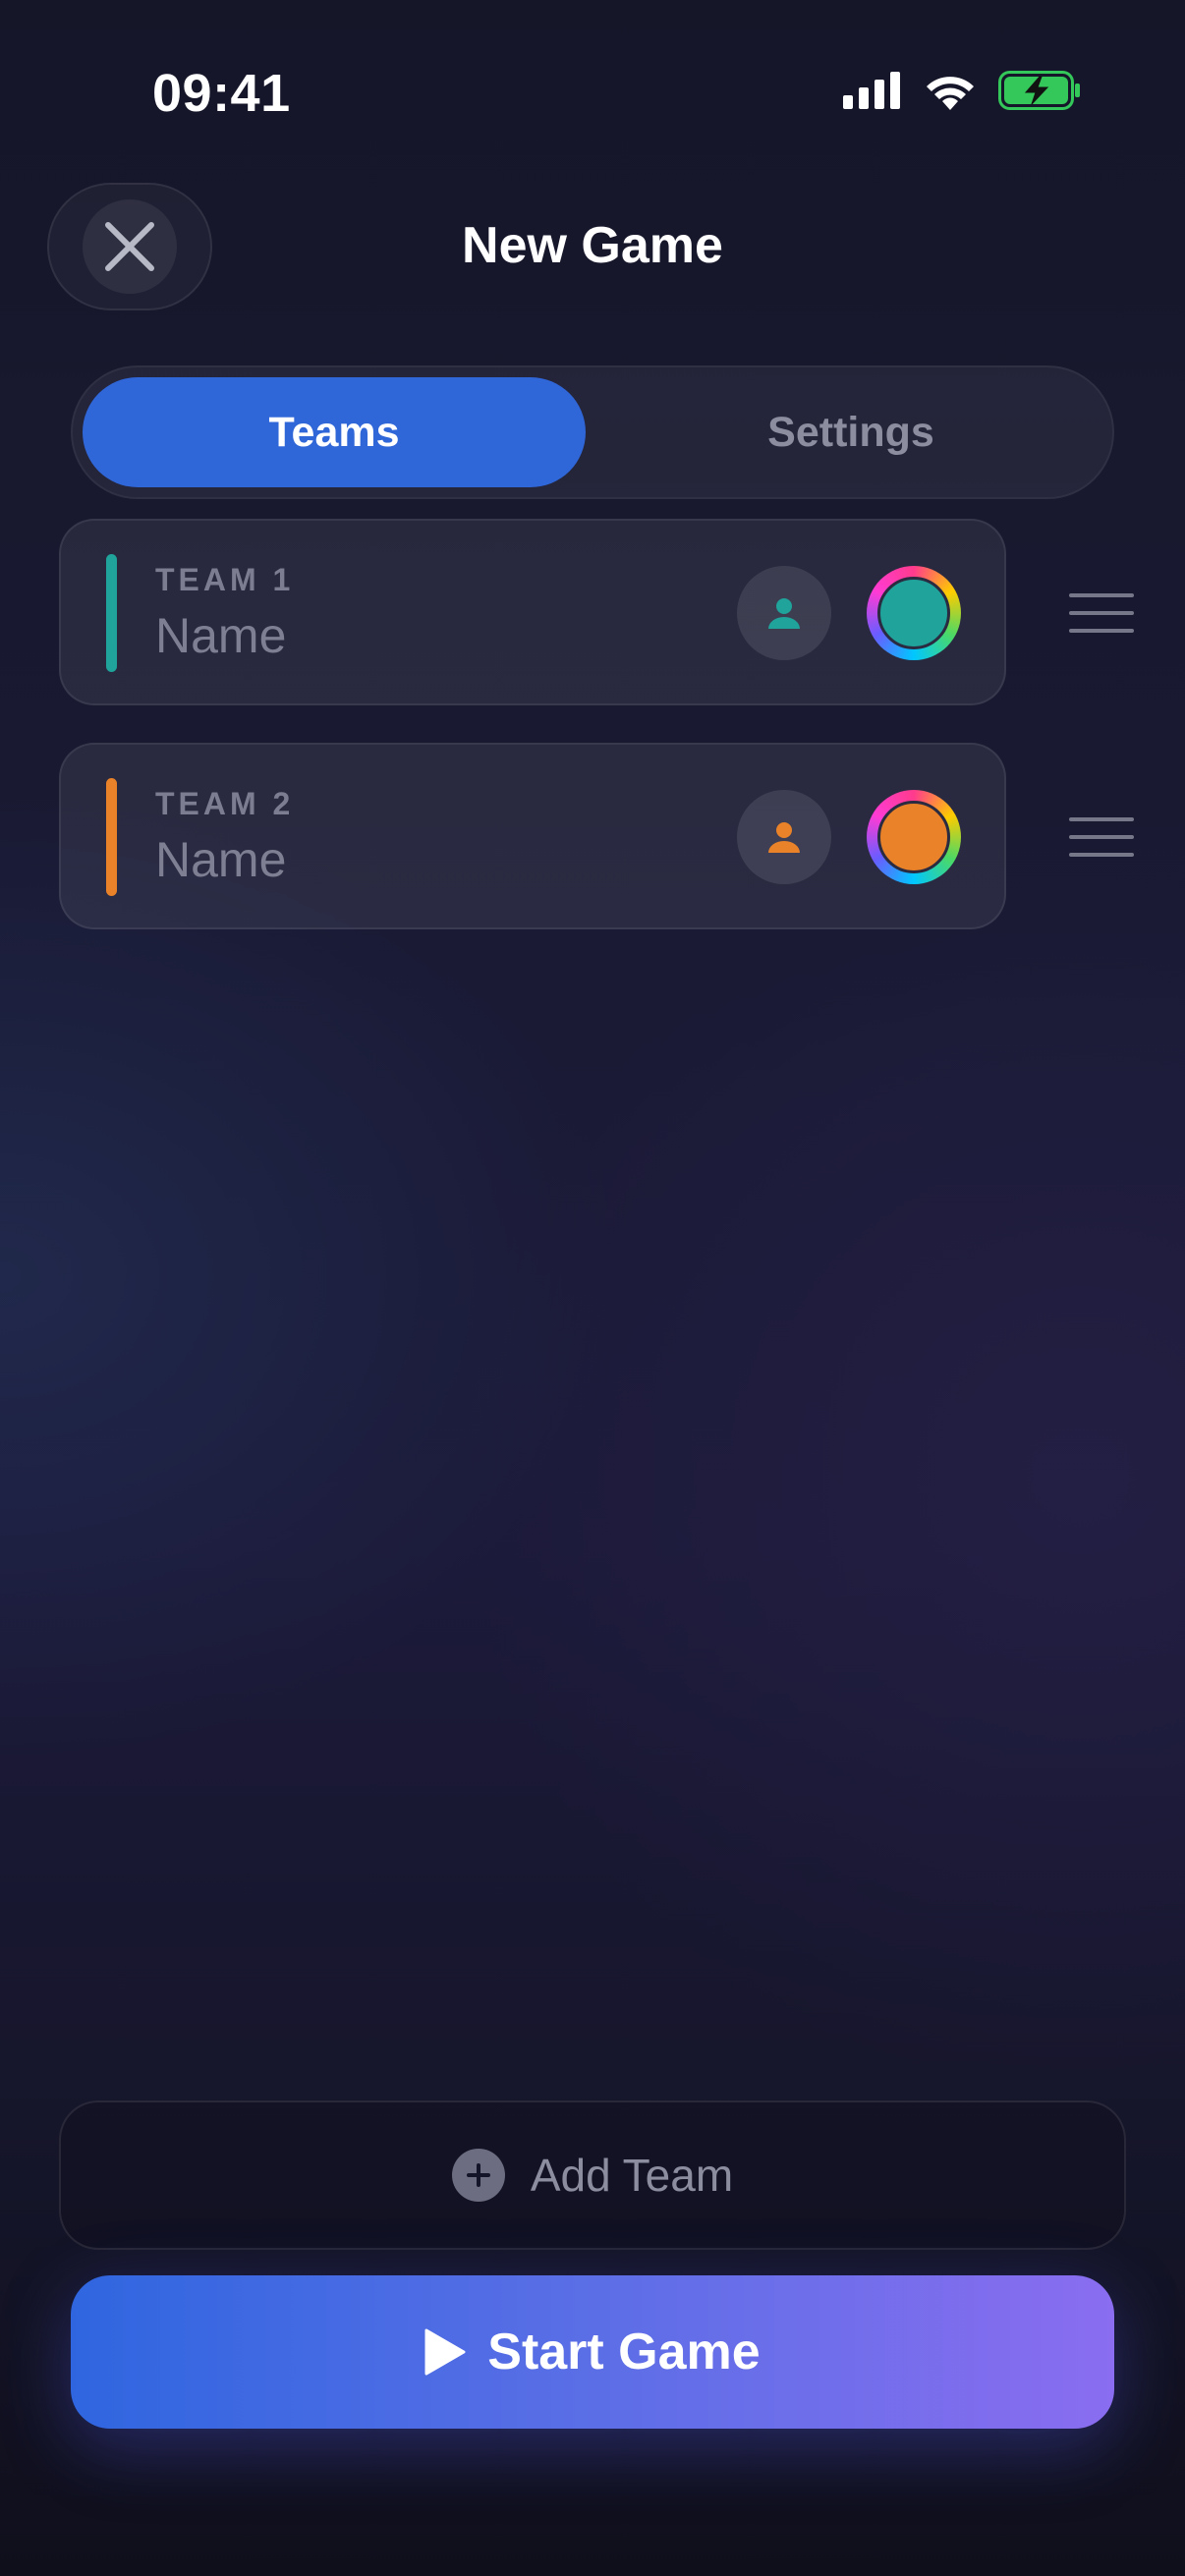 This screenshot has height=2576, width=1185. I want to click on battery-charging-icon, so click(1039, 90).